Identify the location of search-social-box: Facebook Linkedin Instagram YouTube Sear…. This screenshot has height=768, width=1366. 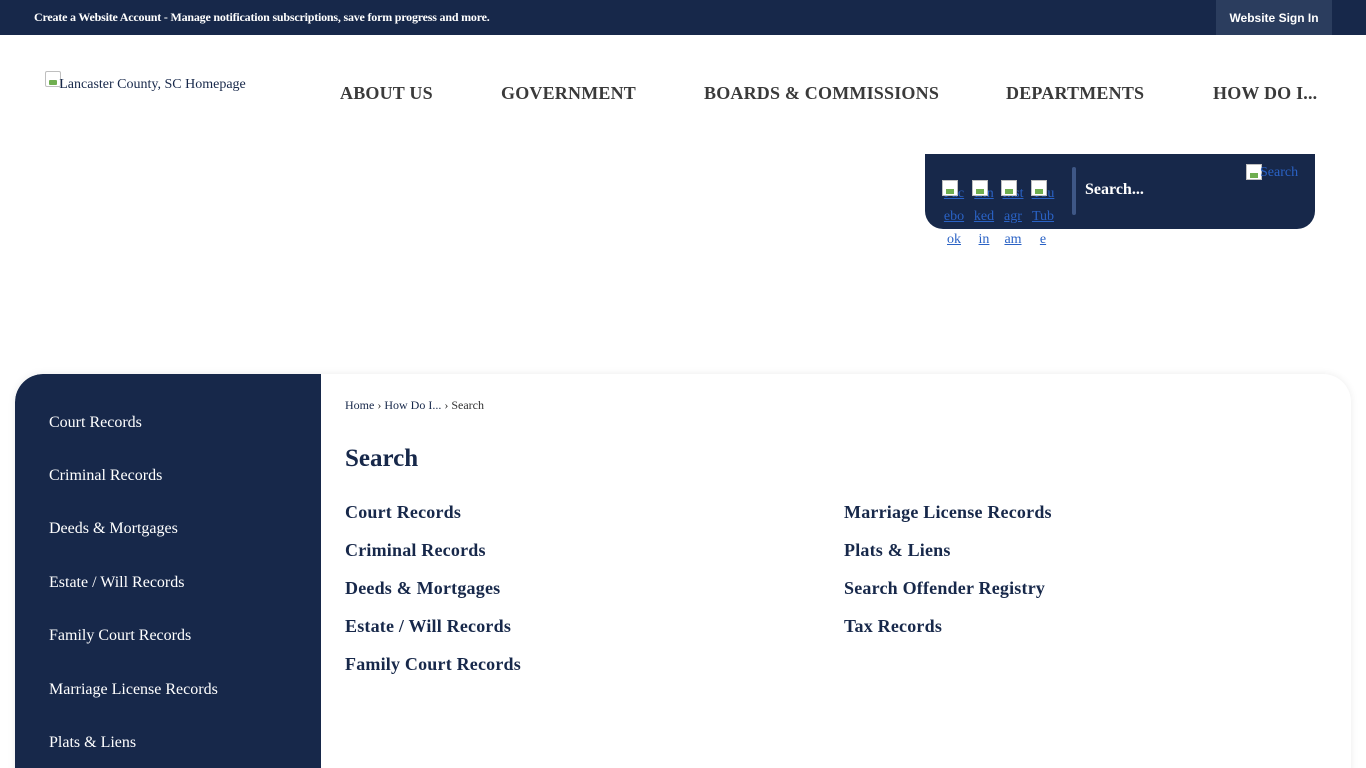
(1120, 200).